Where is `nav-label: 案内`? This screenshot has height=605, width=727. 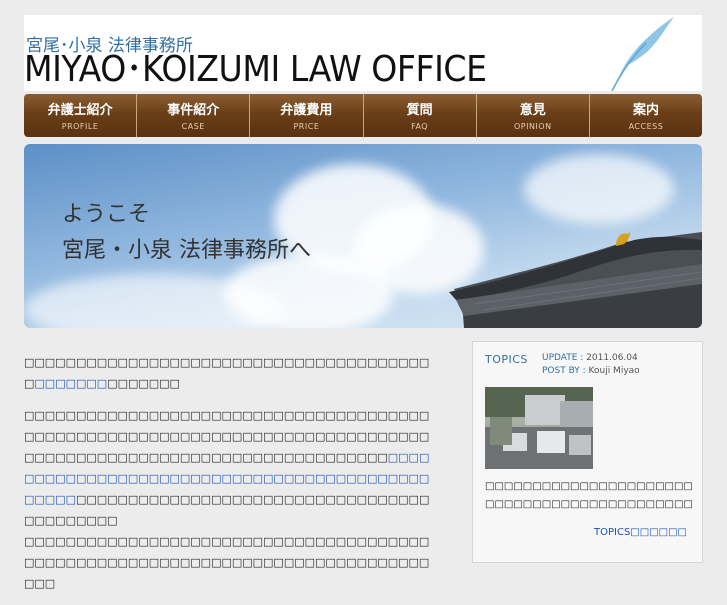
nav-label: 案内 is located at coordinates (645, 110).